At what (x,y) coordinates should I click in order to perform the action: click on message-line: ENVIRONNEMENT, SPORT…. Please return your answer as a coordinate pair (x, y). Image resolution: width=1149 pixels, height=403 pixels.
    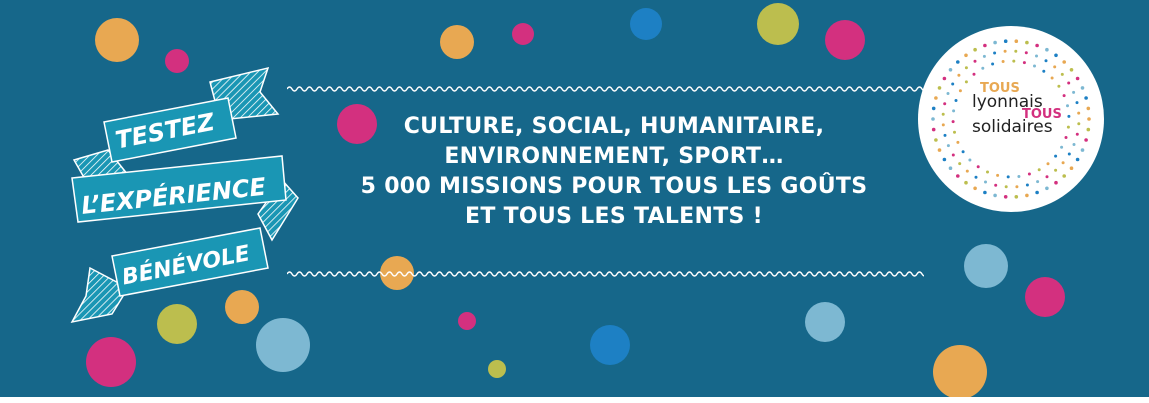
    Looking at the image, I should click on (614, 156).